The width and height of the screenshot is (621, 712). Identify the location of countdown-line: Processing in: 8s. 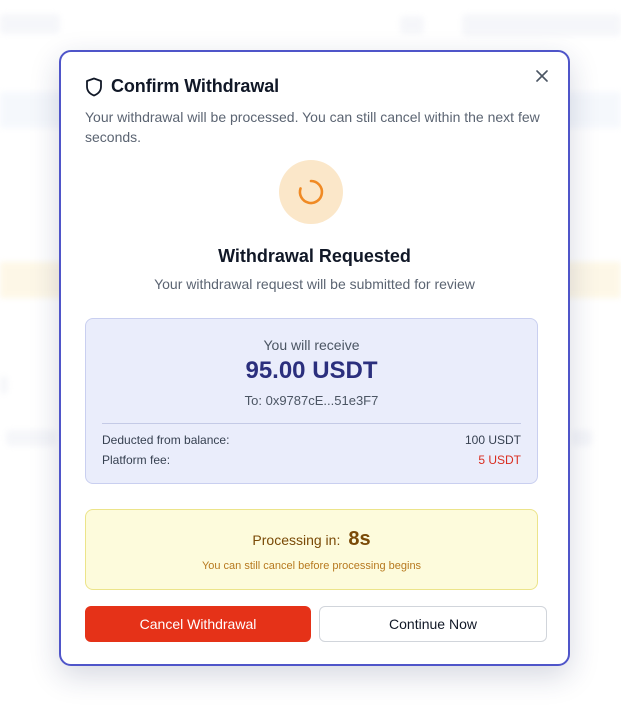
(311, 539).